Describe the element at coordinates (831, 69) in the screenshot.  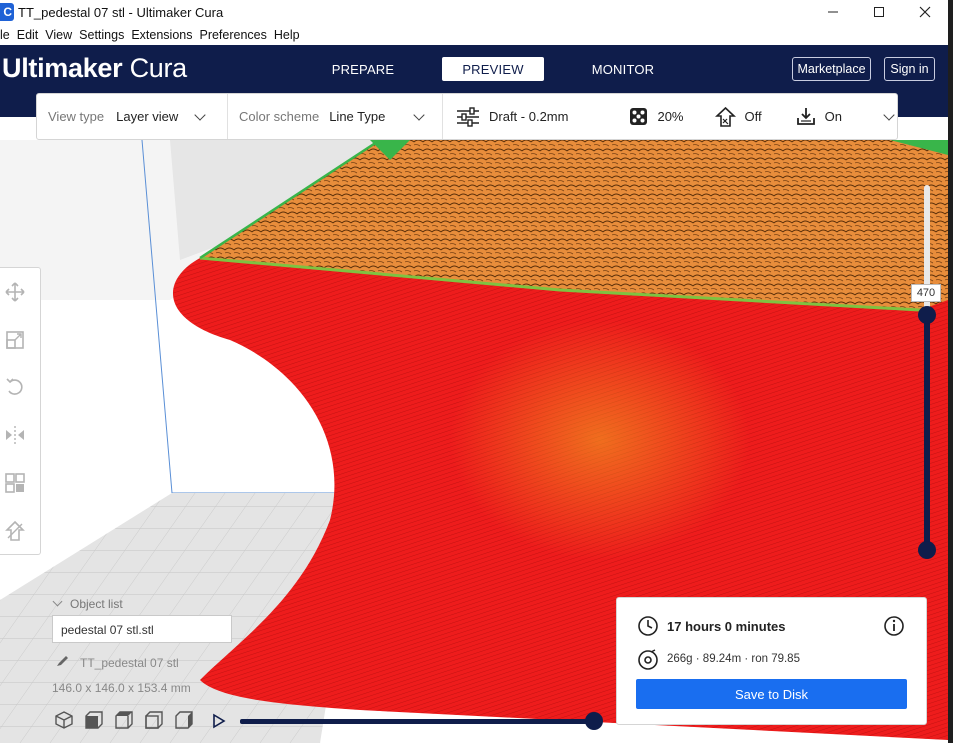
I see `marketplace-button: Marketplace` at that location.